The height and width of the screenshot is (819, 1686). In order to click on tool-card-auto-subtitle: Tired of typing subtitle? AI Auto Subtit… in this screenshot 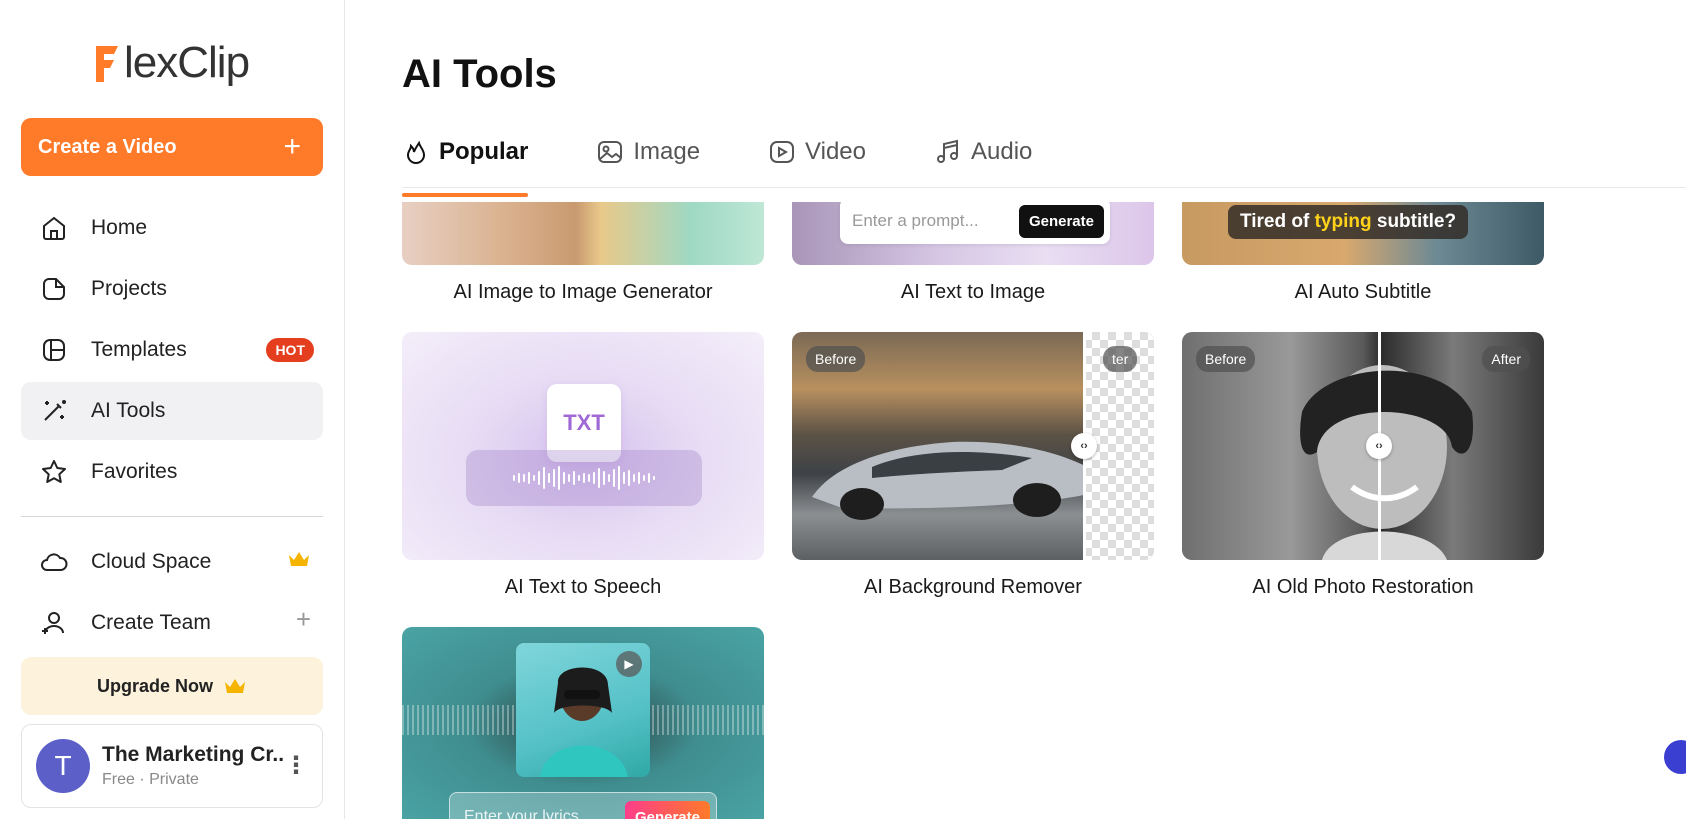, I will do `click(1363, 253)`.